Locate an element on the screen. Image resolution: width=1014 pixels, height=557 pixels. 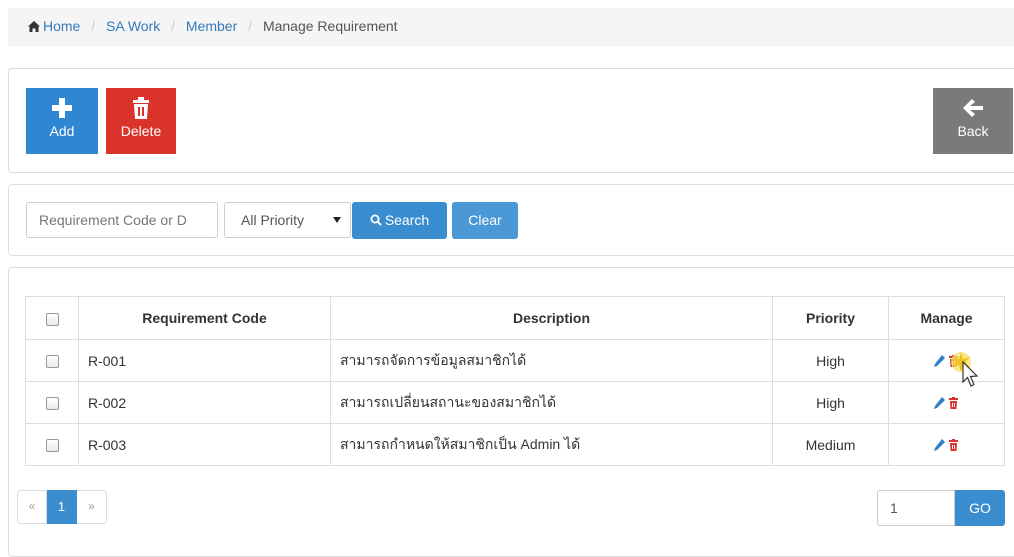
delete-button: Delete is located at coordinates (141, 121).